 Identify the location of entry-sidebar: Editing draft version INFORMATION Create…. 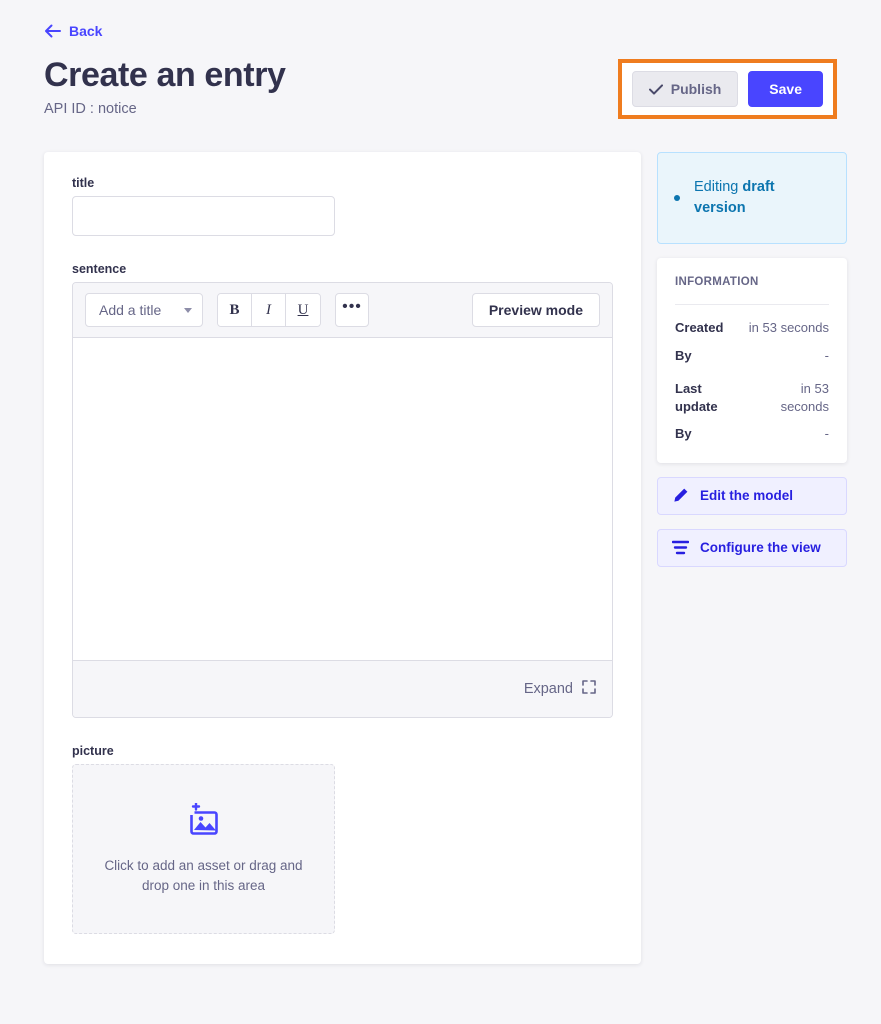
(752, 359).